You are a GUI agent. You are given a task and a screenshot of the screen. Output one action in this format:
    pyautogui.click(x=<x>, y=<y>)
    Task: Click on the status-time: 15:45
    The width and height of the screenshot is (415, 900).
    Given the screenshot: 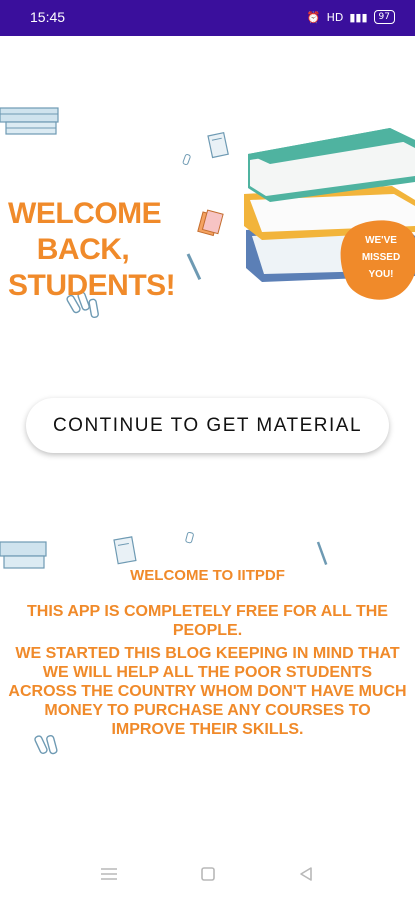 What is the action you would take?
    pyautogui.click(x=48, y=17)
    